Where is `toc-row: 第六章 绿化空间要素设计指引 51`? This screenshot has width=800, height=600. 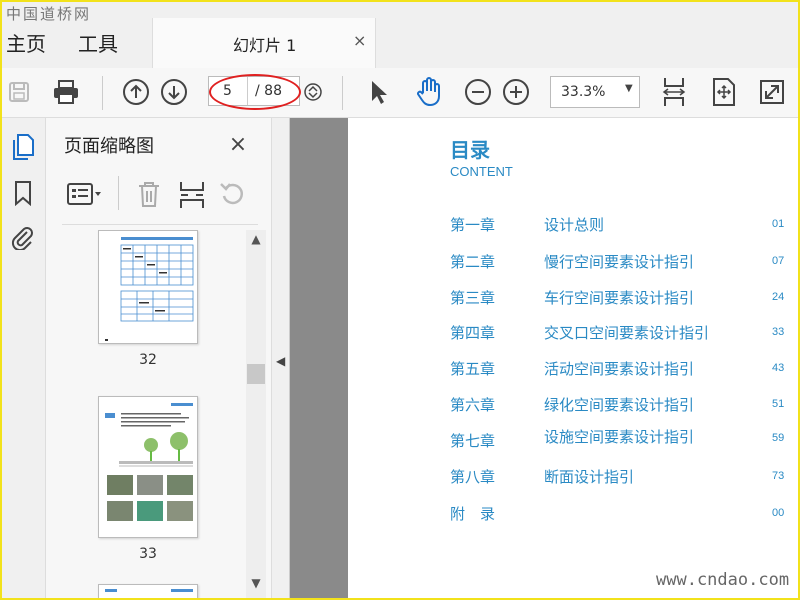 toc-row: 第六章 绿化空间要素设计指引 51 is located at coordinates (573, 405).